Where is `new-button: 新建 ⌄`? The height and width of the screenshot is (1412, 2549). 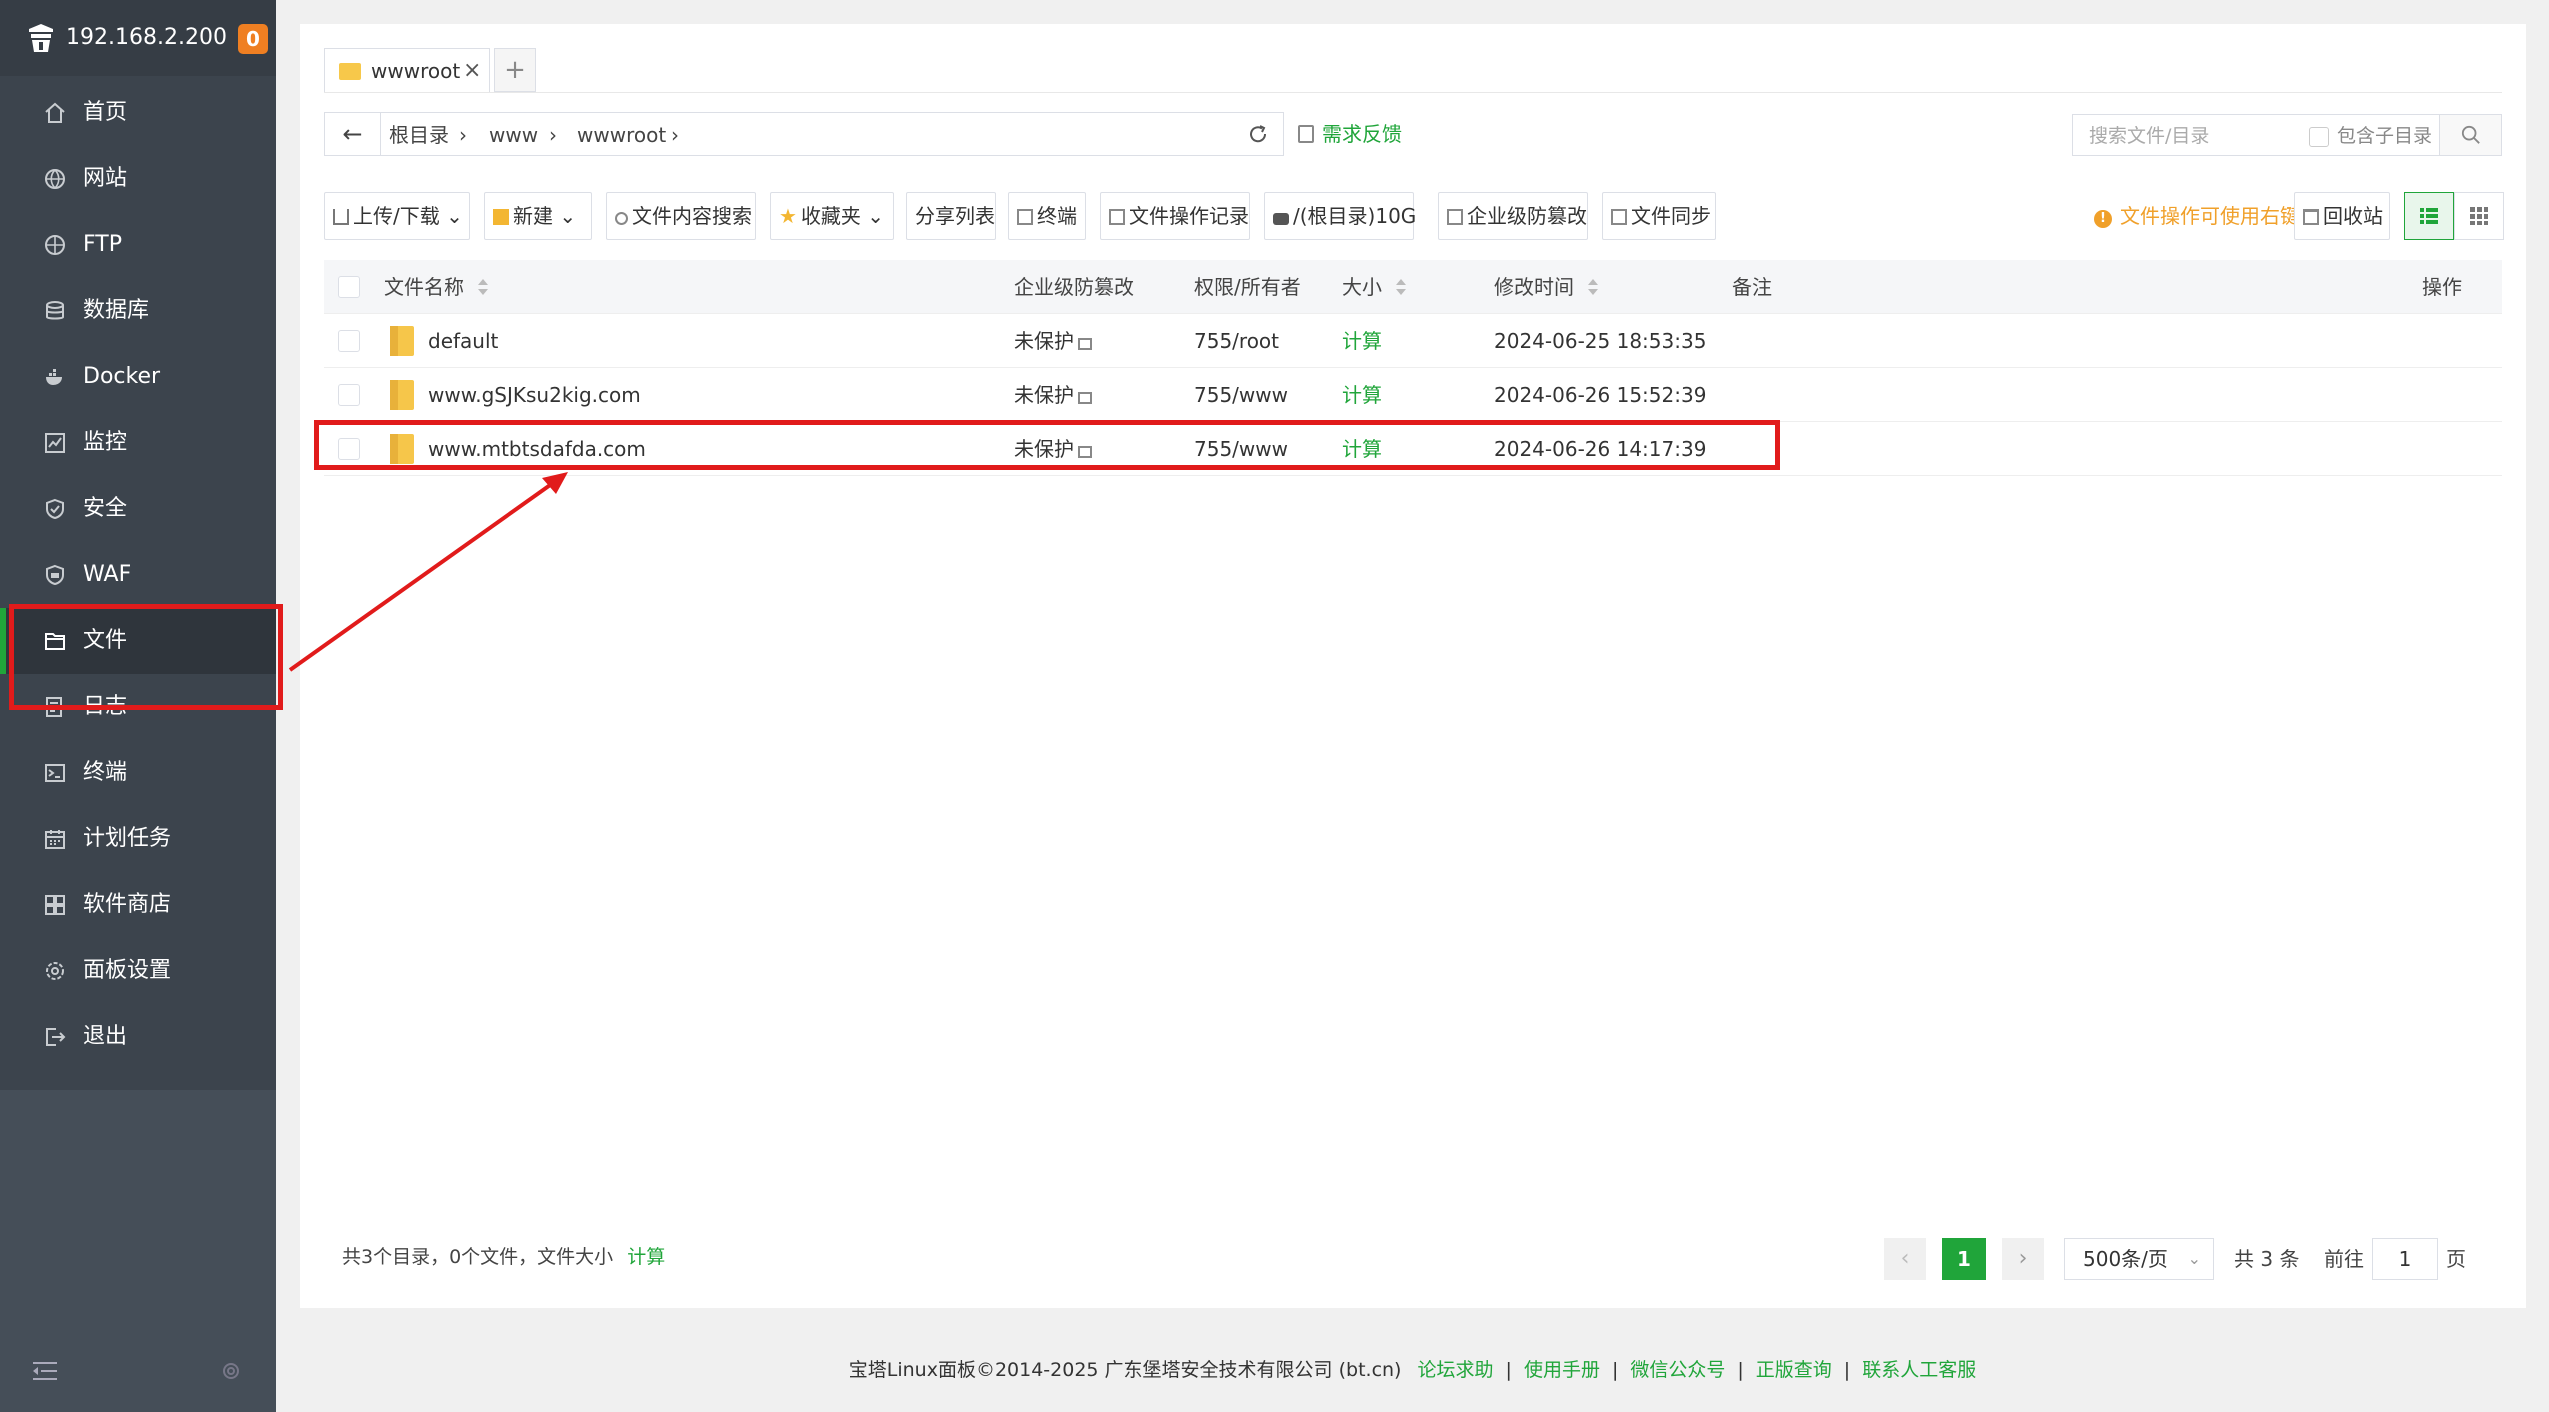
new-button: 新建 ⌄ is located at coordinates (538, 216).